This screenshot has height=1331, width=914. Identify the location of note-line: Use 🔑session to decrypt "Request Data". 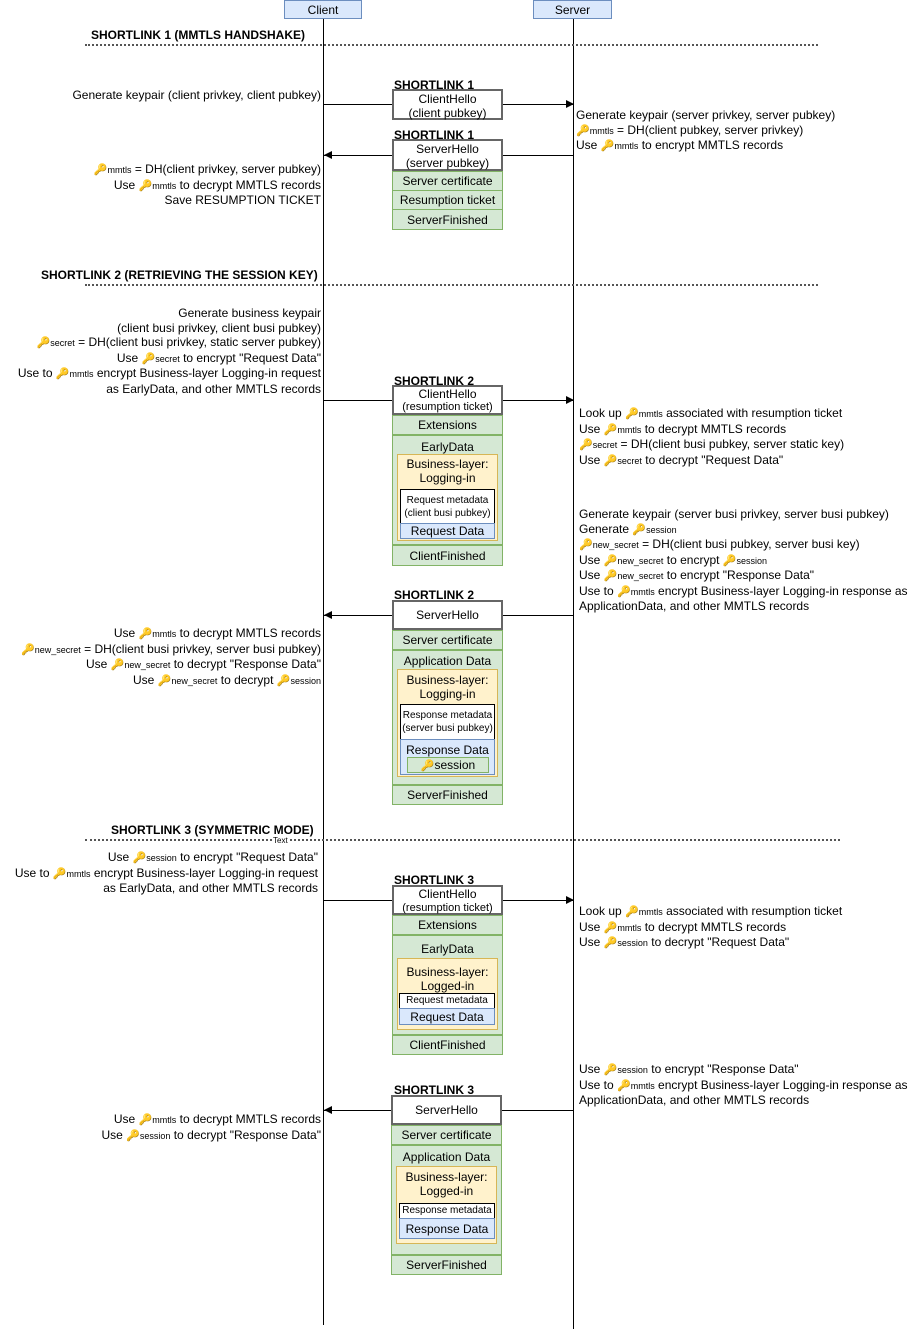
(710, 943).